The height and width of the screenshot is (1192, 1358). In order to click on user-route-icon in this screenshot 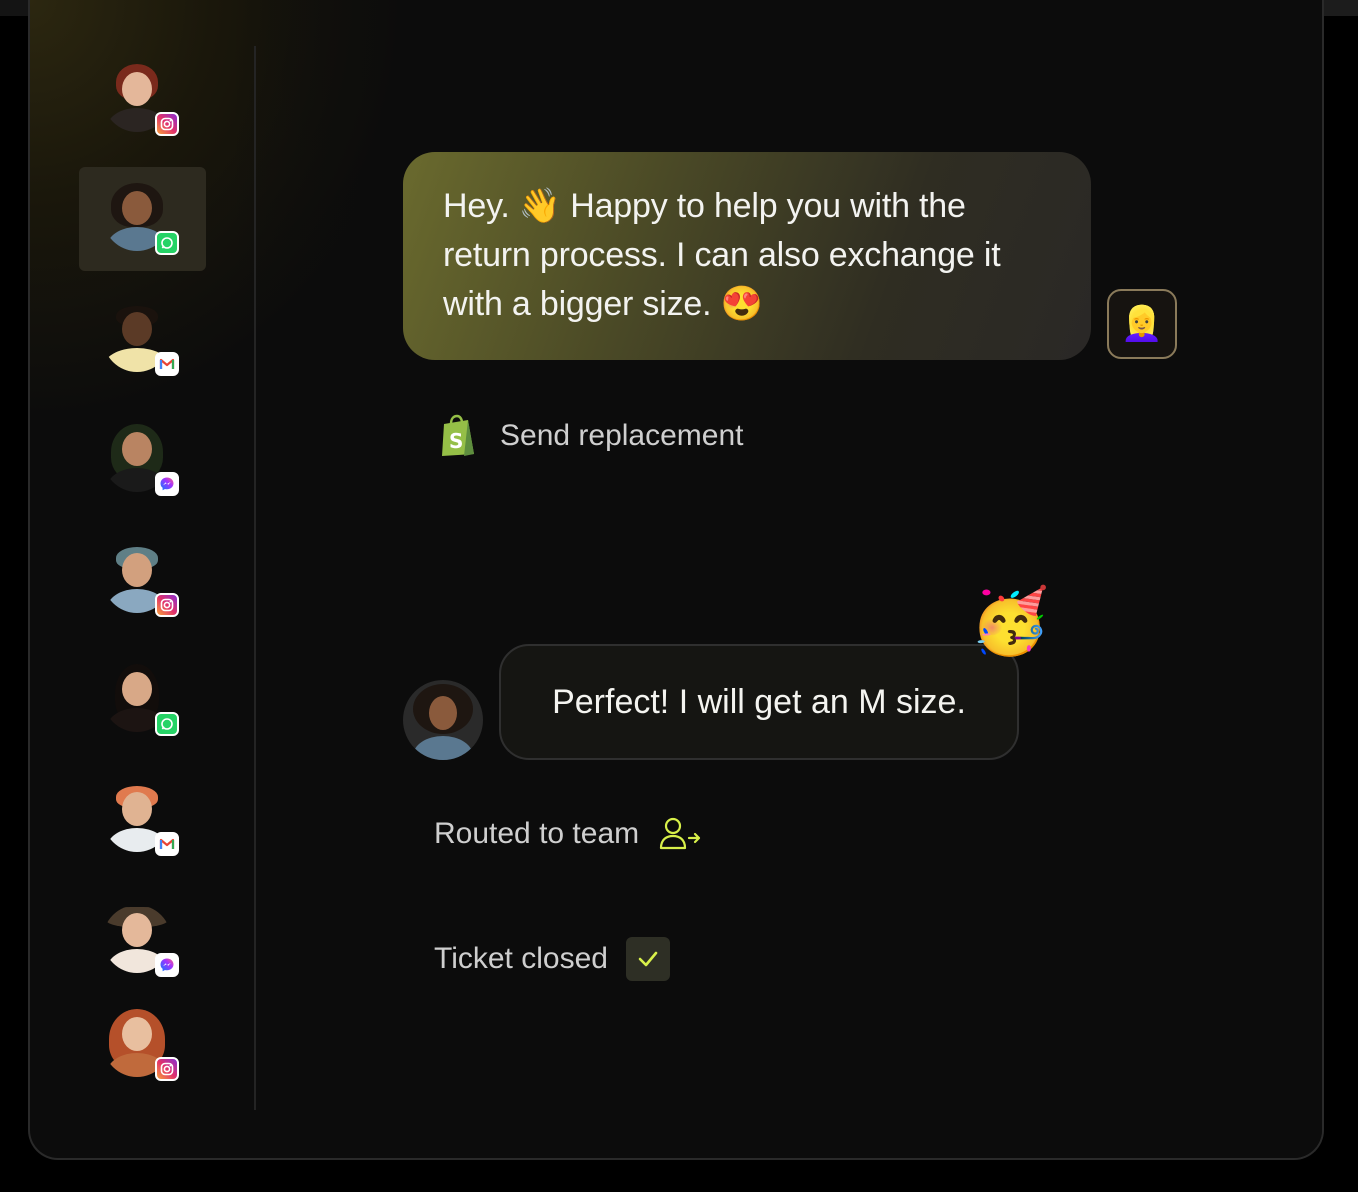, I will do `click(681, 834)`.